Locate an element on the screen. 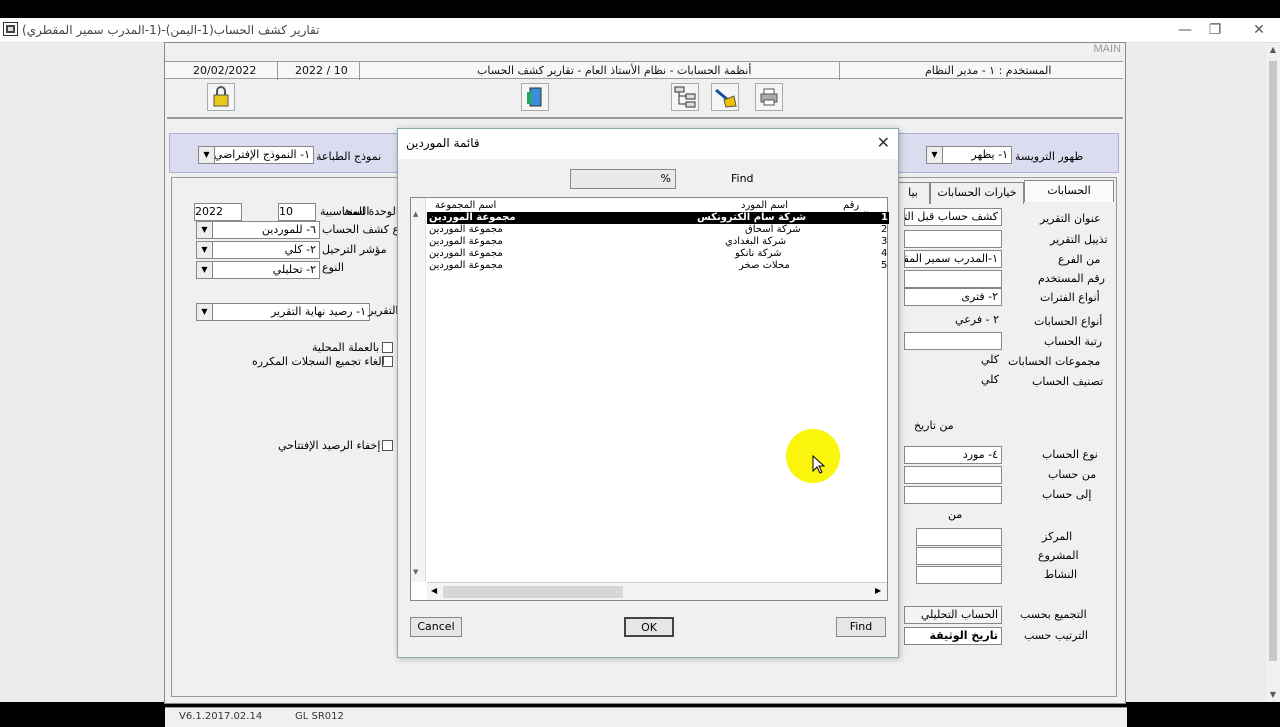 The width and height of the screenshot is (1280, 727). account-kind-field: ٤- مورد is located at coordinates (953, 455).